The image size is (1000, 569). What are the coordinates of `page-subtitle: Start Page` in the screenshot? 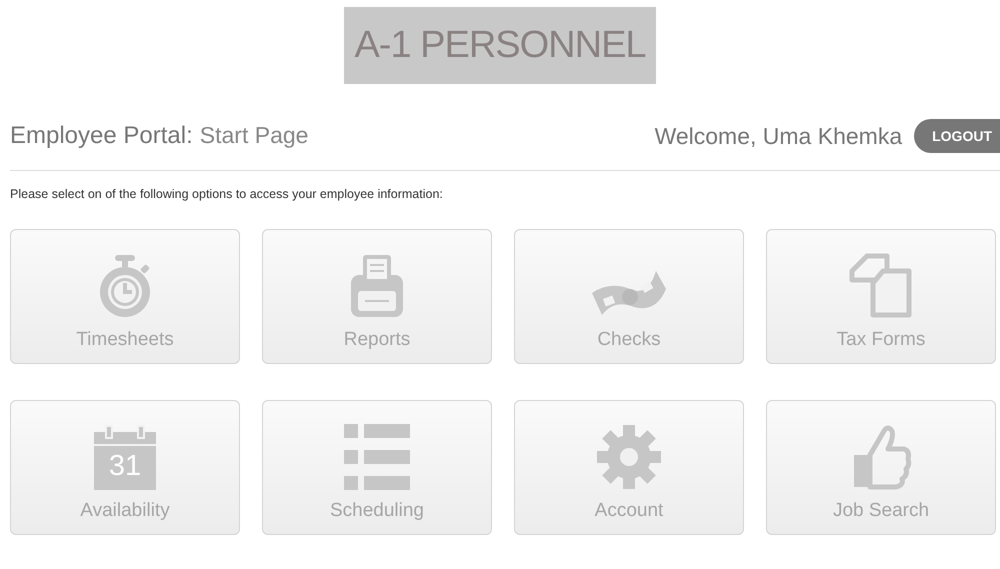 It's located at (254, 135).